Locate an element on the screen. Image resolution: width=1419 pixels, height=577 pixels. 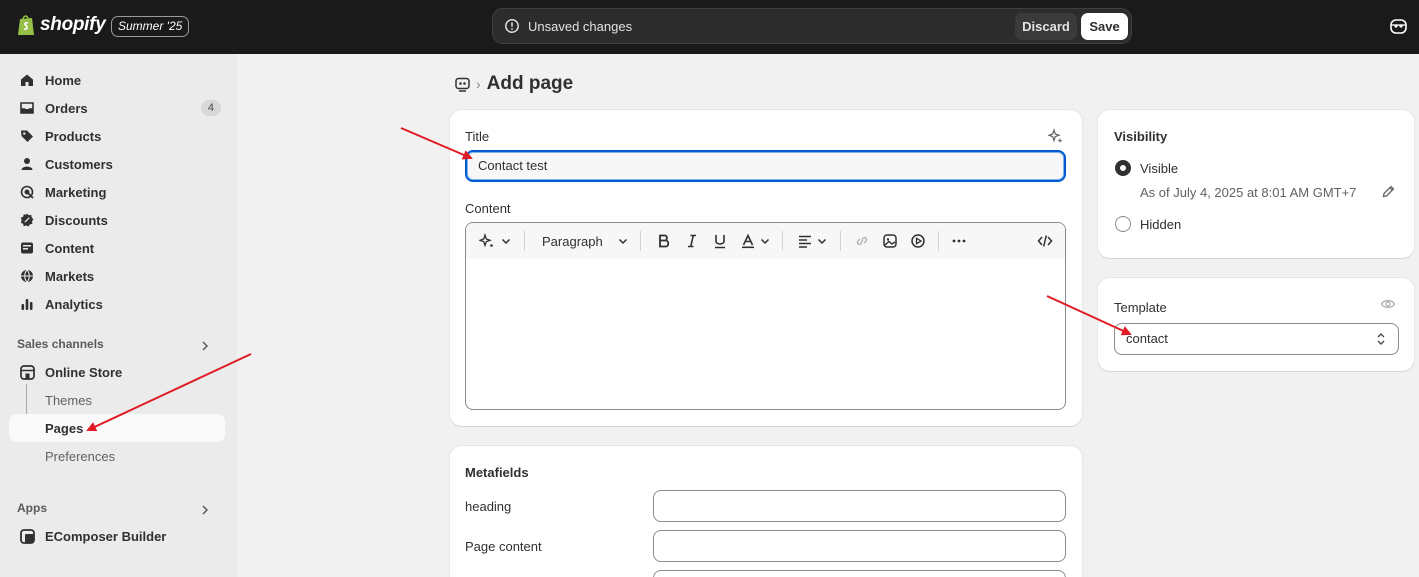
tag-icon is located at coordinates (27, 136).